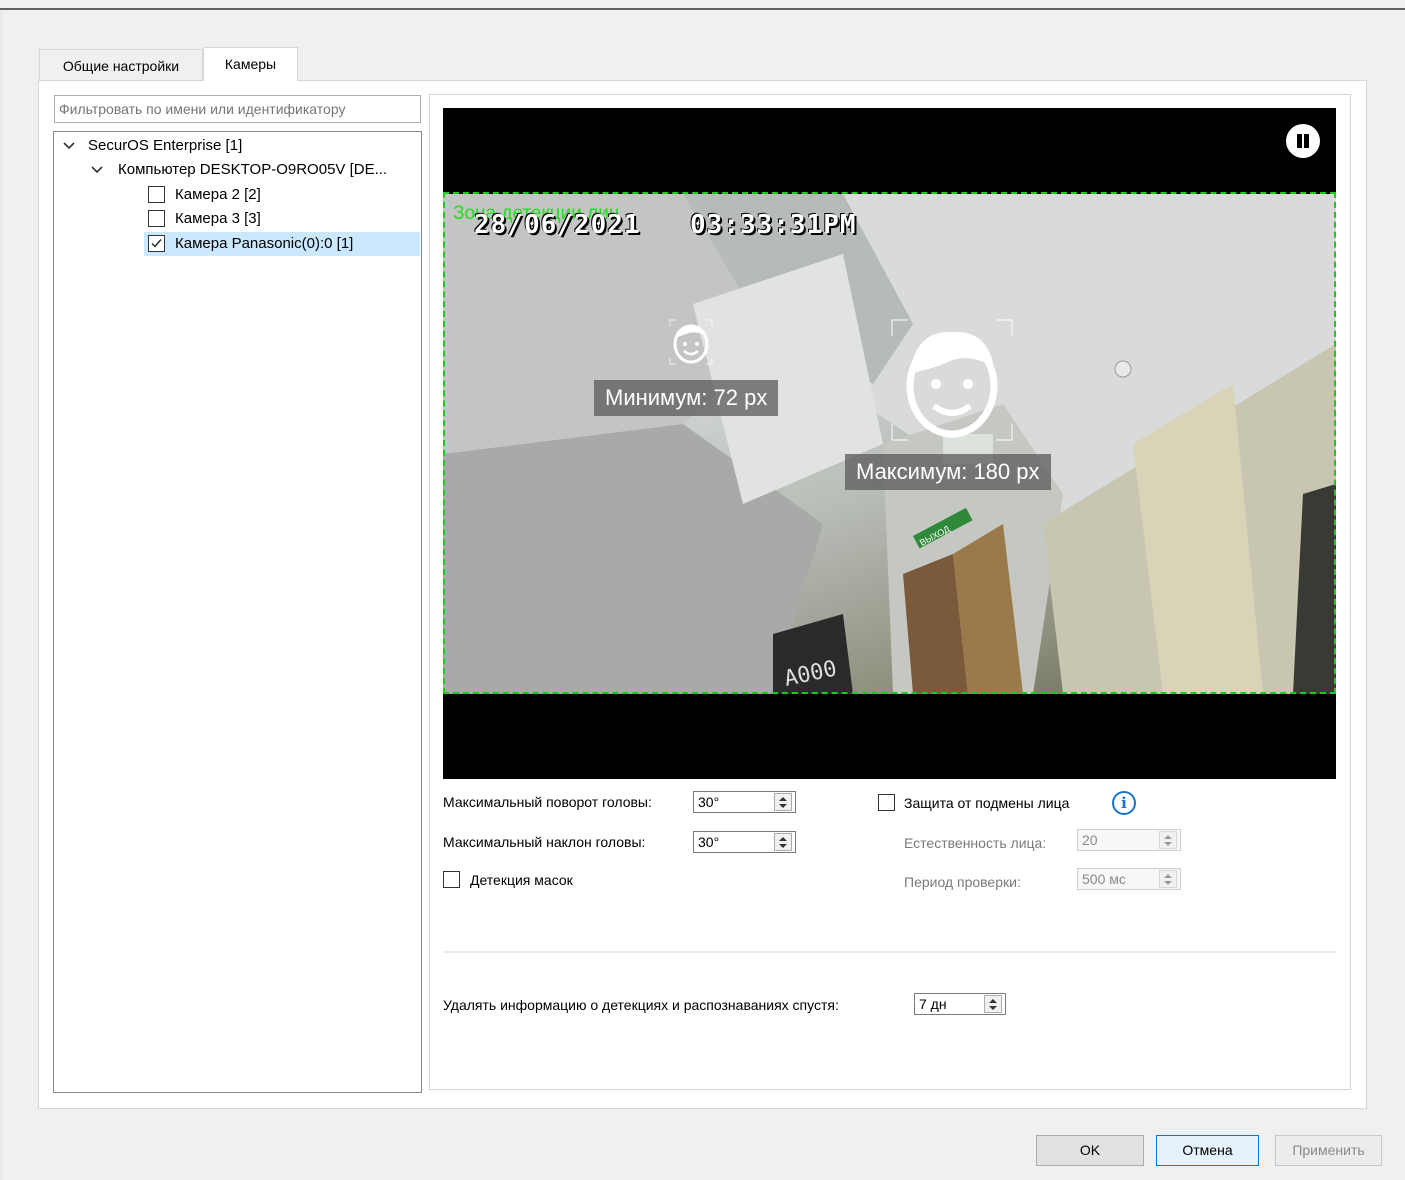 This screenshot has width=1405, height=1180. Describe the element at coordinates (218, 194) in the screenshot. I see `camera-2-label: Камера 2 [2]` at that location.